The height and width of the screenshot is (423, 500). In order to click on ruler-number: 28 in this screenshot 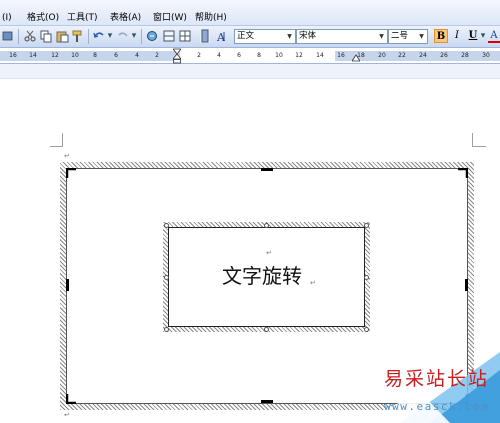, I will do `click(465, 55)`.